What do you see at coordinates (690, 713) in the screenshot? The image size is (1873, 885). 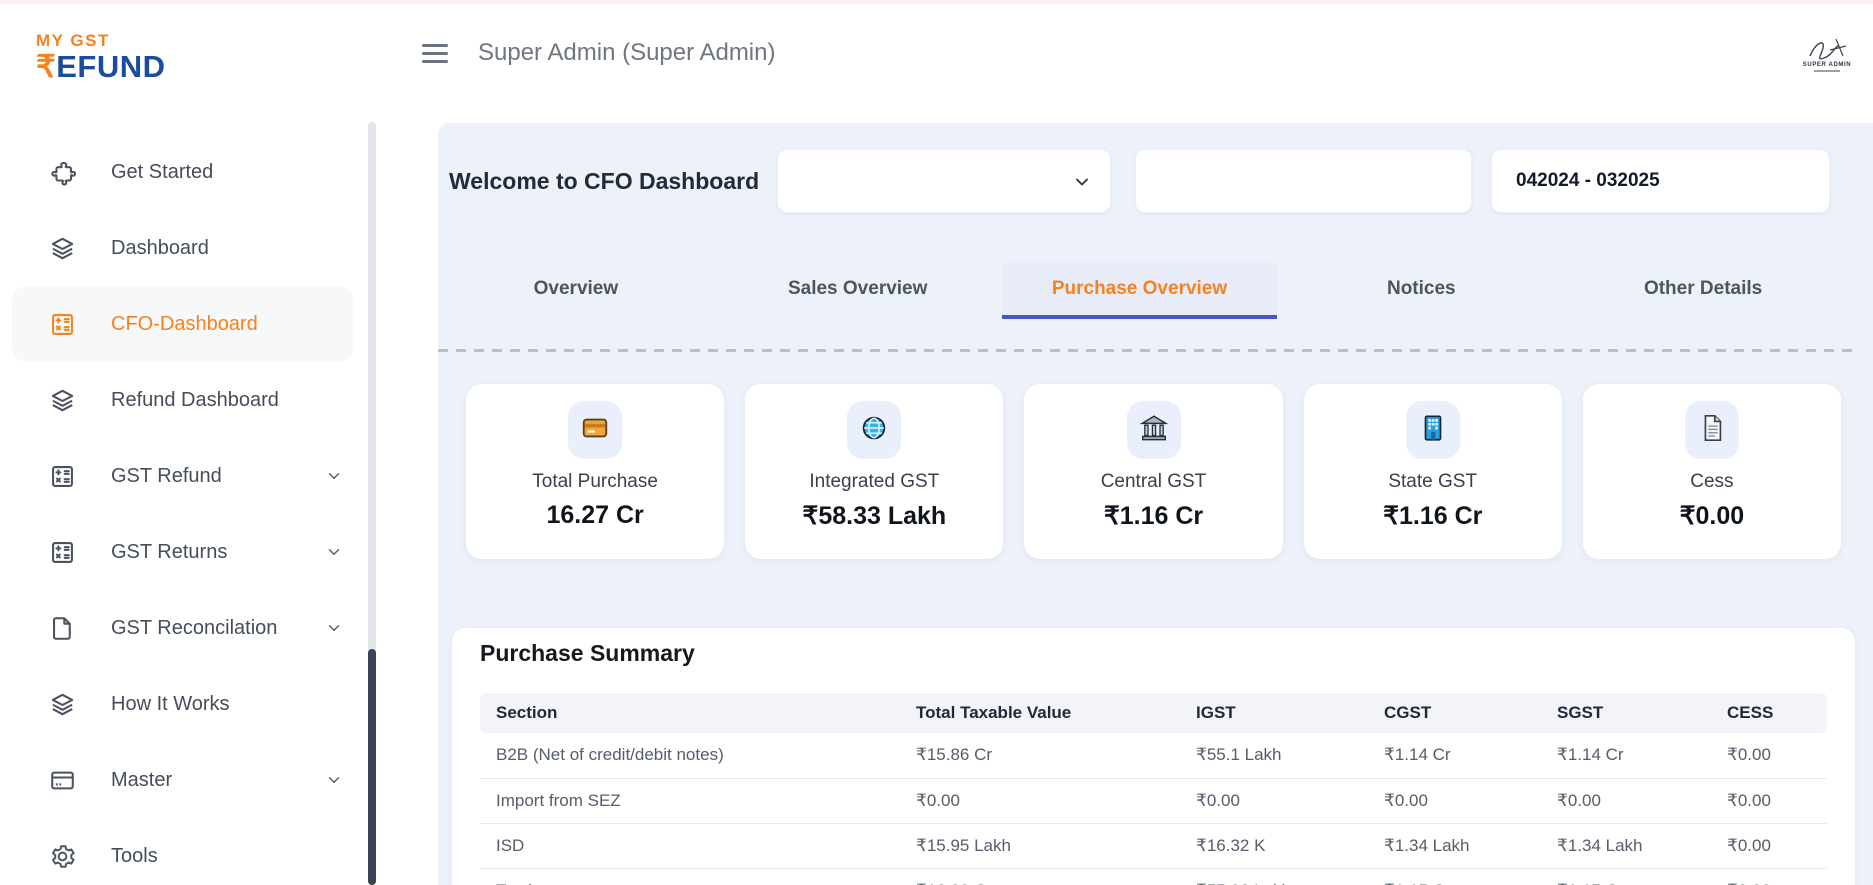 I see `column-header-section: Section` at bounding box center [690, 713].